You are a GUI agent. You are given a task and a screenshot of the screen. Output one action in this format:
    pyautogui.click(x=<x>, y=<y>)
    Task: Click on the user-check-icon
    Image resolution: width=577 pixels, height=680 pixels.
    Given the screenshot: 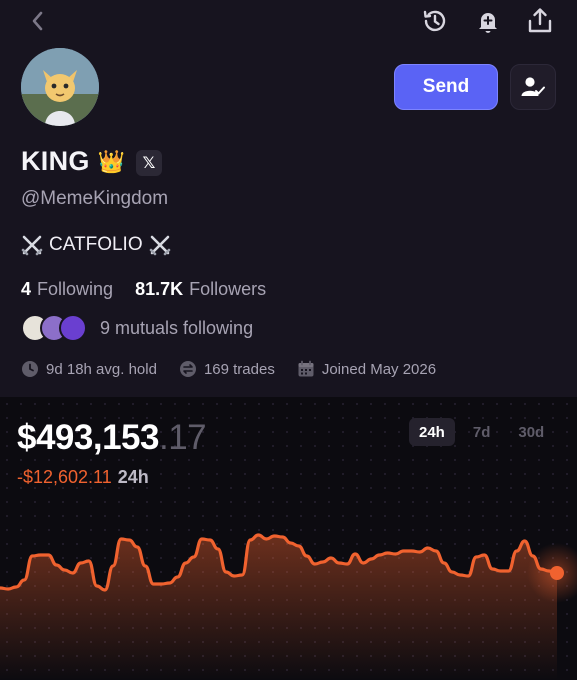 What is the action you would take?
    pyautogui.click(x=533, y=86)
    